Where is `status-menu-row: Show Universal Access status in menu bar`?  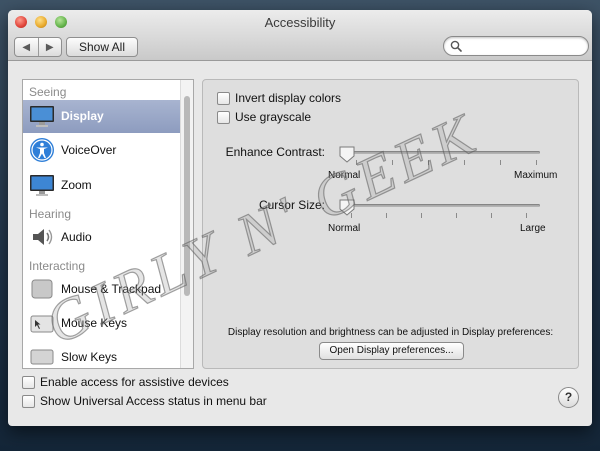
status-menu-row: Show Universal Access status in menu bar is located at coordinates (144, 401).